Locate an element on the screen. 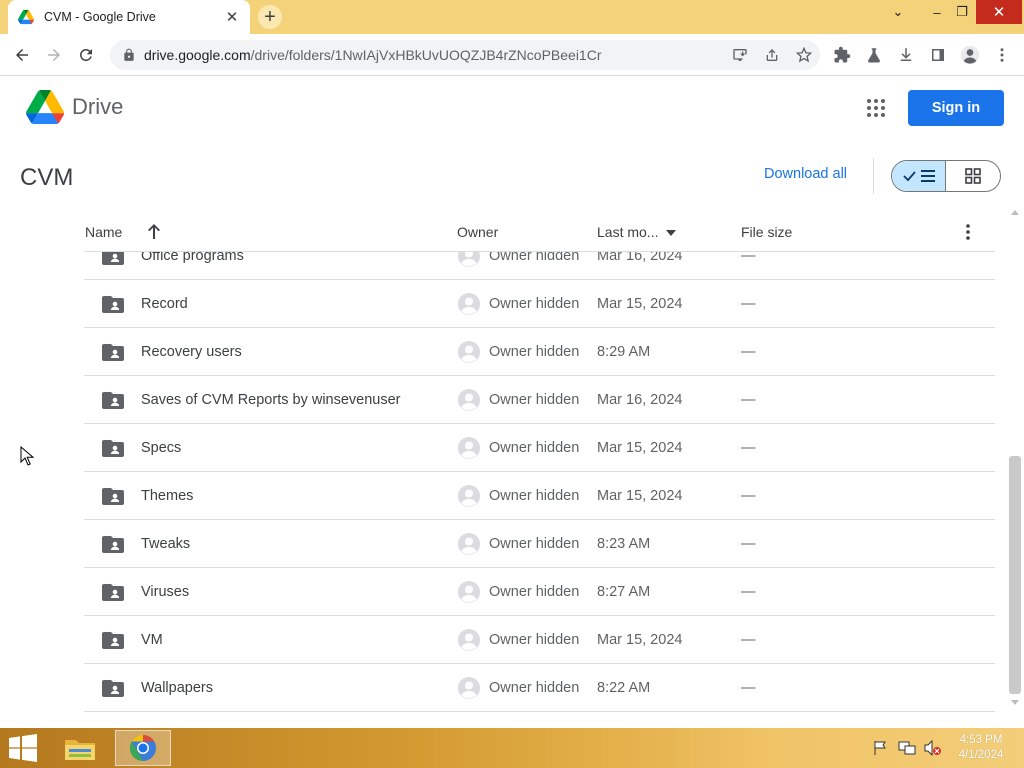 The image size is (1024, 768). forward-icon is located at coordinates (54, 55).